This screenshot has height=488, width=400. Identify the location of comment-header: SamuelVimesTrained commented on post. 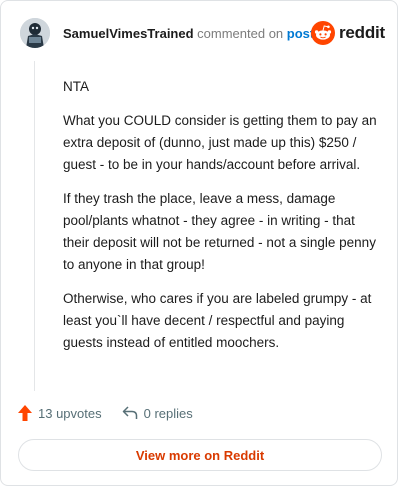
(188, 34).